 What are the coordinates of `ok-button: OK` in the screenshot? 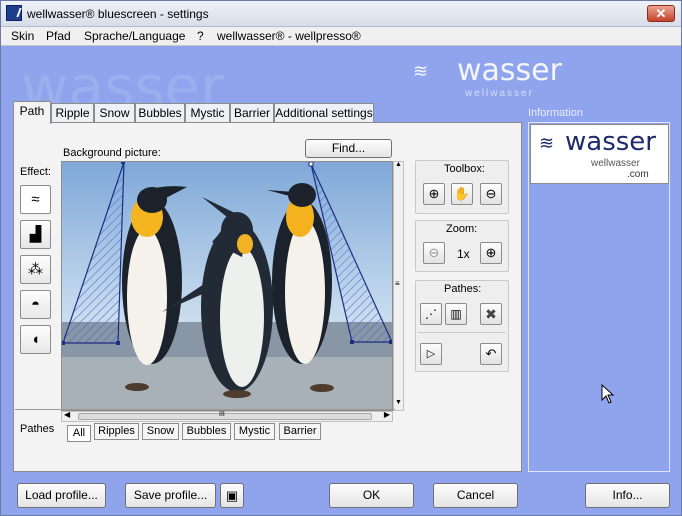 It's located at (371, 495).